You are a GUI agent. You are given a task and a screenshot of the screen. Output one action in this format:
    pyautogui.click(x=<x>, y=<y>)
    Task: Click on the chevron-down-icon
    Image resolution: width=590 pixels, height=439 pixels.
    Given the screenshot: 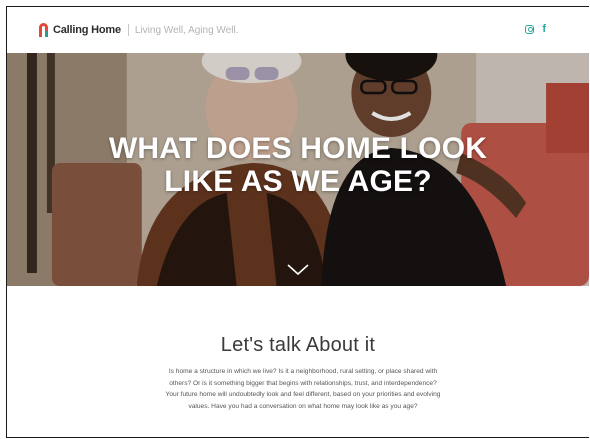 What is the action you would take?
    pyautogui.click(x=298, y=270)
    